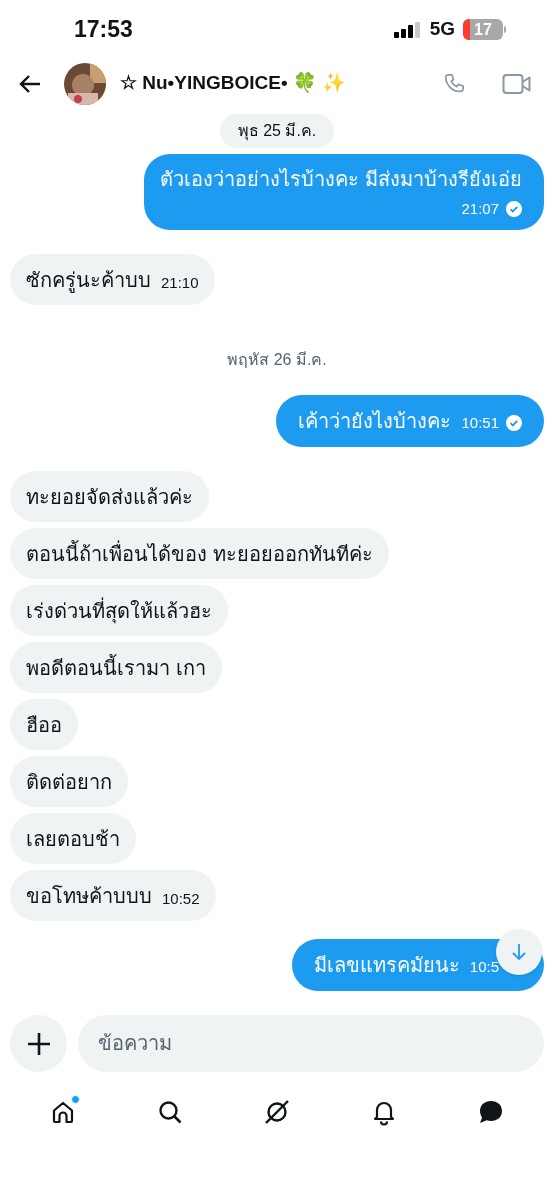 This screenshot has width=554, height=1200. Describe the element at coordinates (484, 30) in the screenshot. I see `battery-indicator: 17` at that location.